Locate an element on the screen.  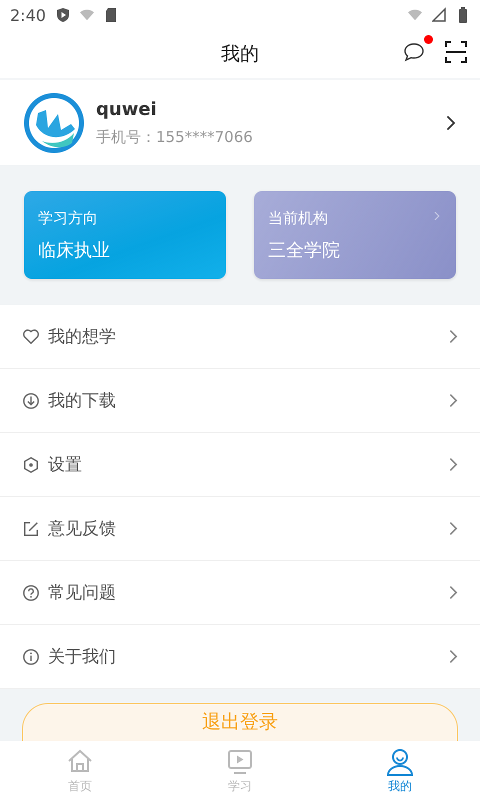
settings-icon is located at coordinates (31, 465).